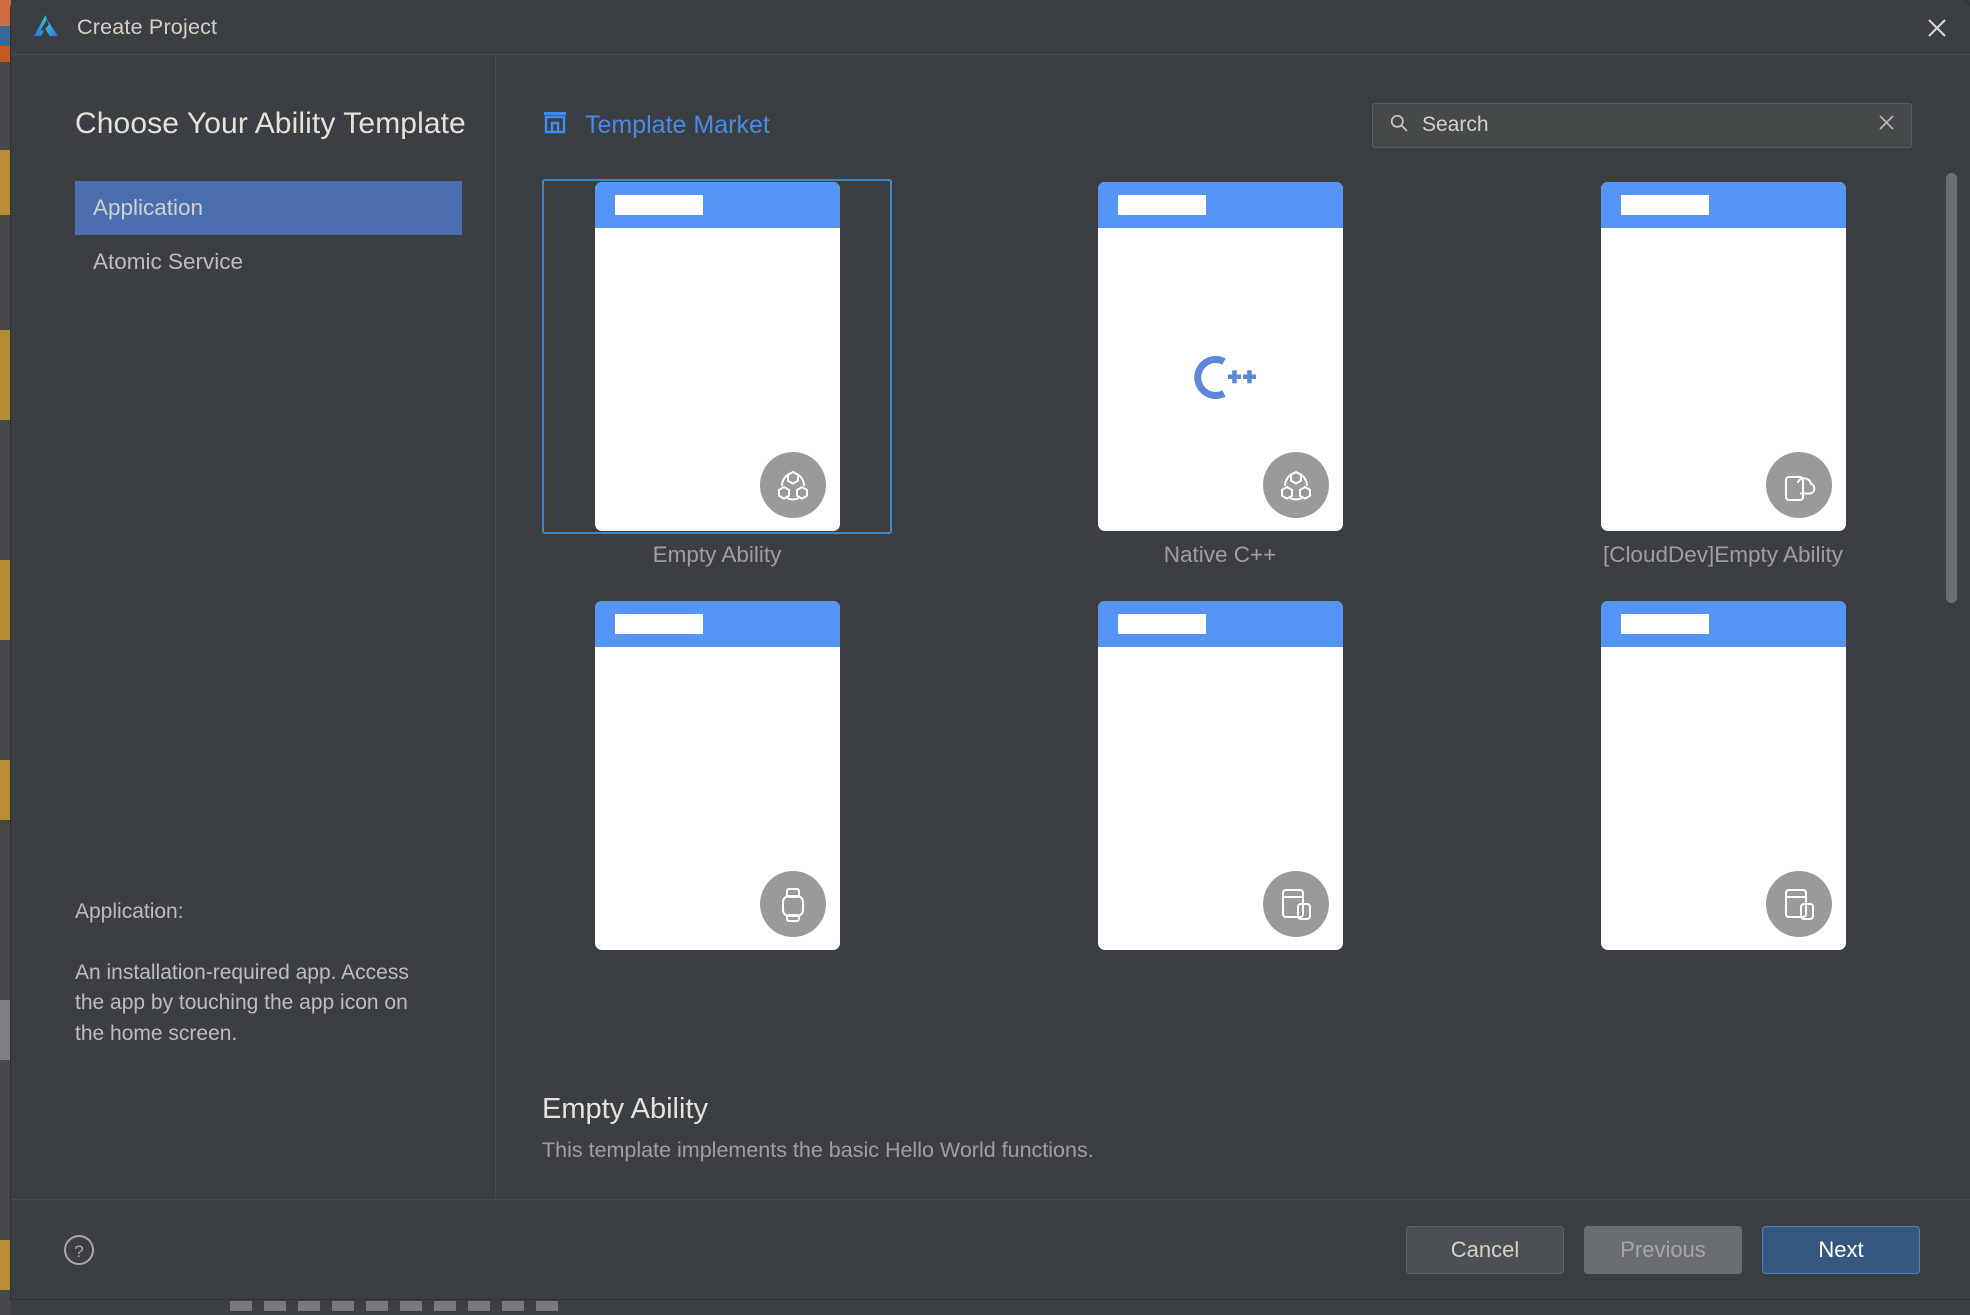  What do you see at coordinates (1233, 125) in the screenshot?
I see `template-market-row: Template Market` at bounding box center [1233, 125].